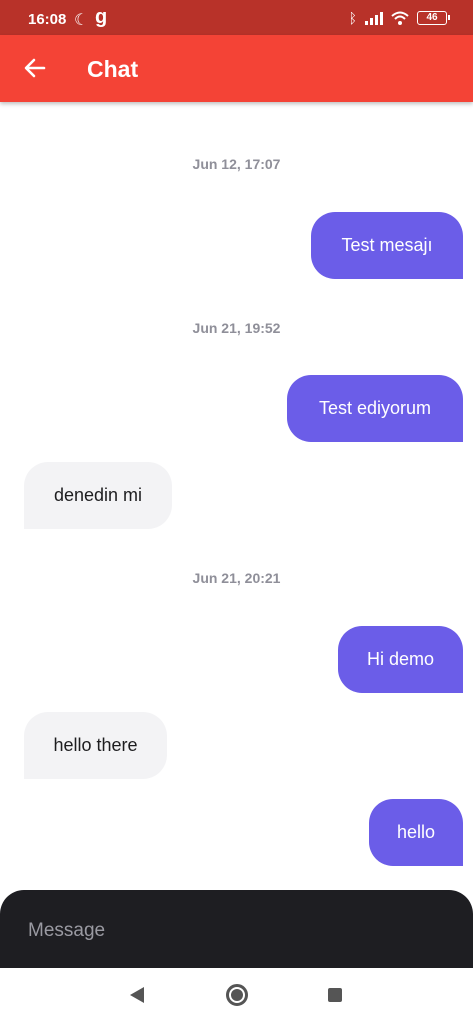 The height and width of the screenshot is (1024, 473). I want to click on g-app-icon: g, so click(101, 17).